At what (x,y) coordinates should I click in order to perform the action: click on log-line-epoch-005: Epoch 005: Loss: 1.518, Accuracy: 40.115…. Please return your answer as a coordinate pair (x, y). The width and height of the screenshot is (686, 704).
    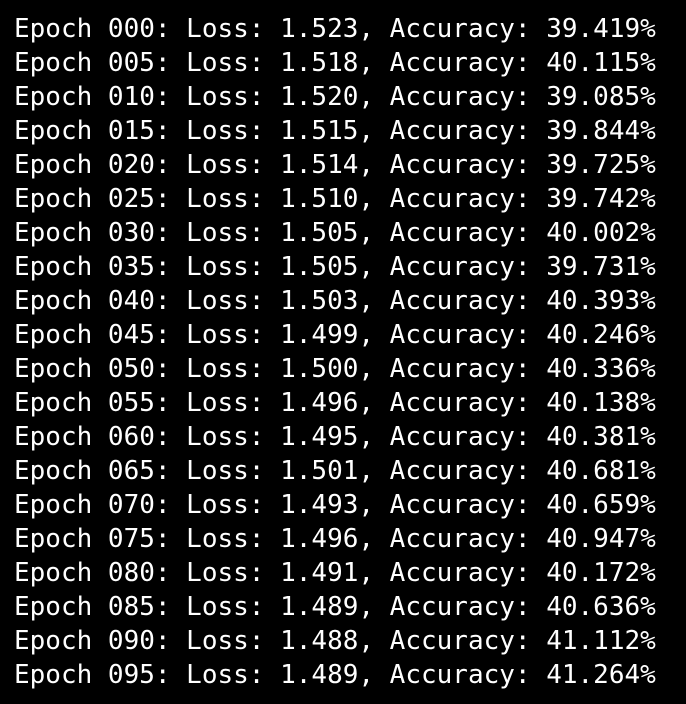
    Looking at the image, I should click on (335, 63).